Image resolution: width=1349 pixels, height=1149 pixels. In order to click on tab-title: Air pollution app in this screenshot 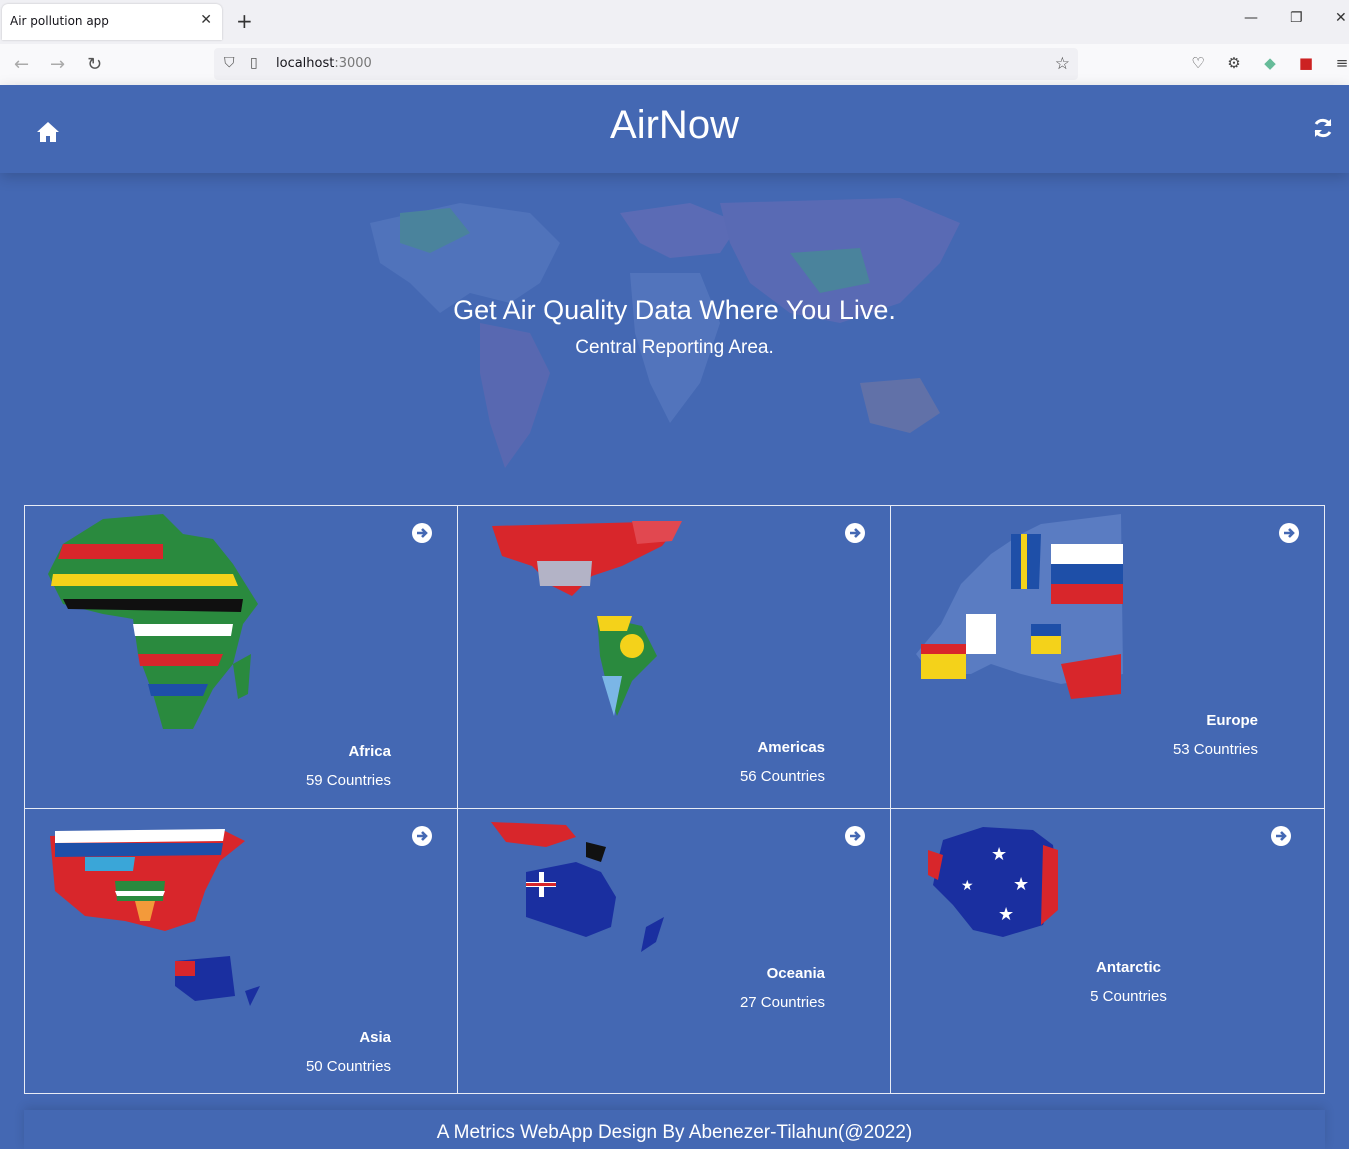, I will do `click(59, 21)`.